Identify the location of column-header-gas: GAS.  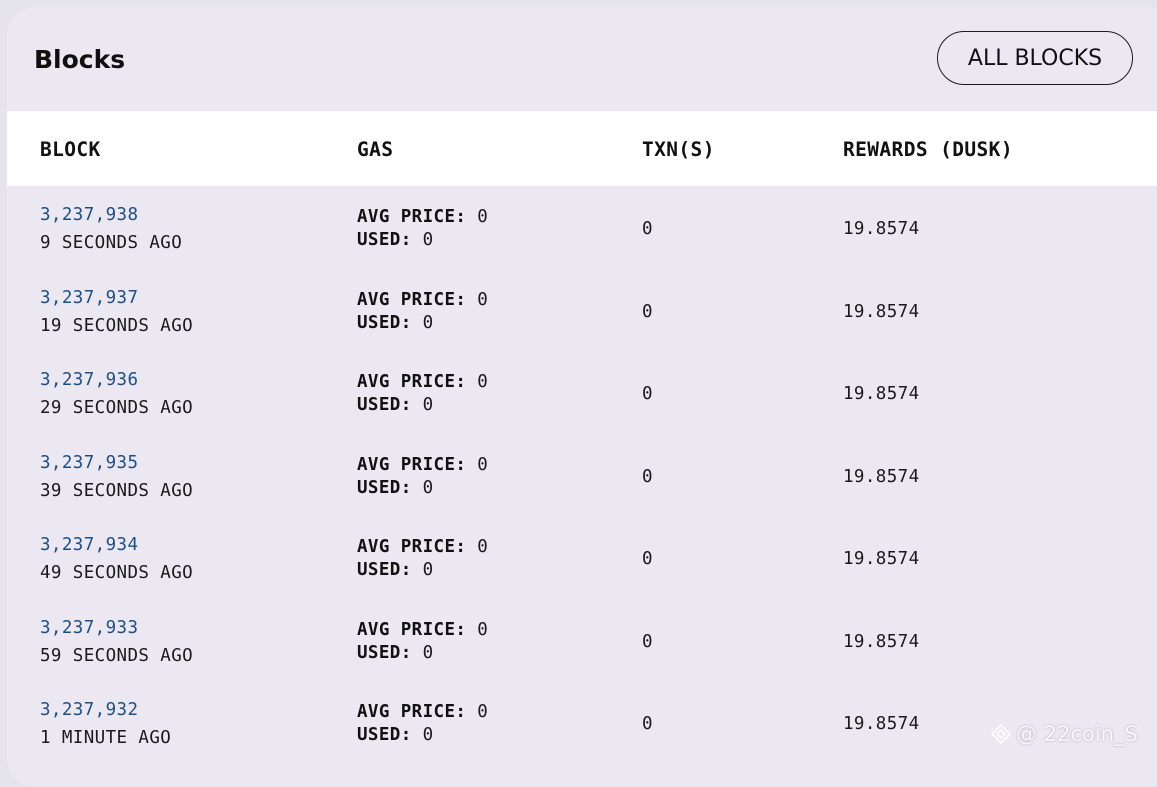
(375, 149).